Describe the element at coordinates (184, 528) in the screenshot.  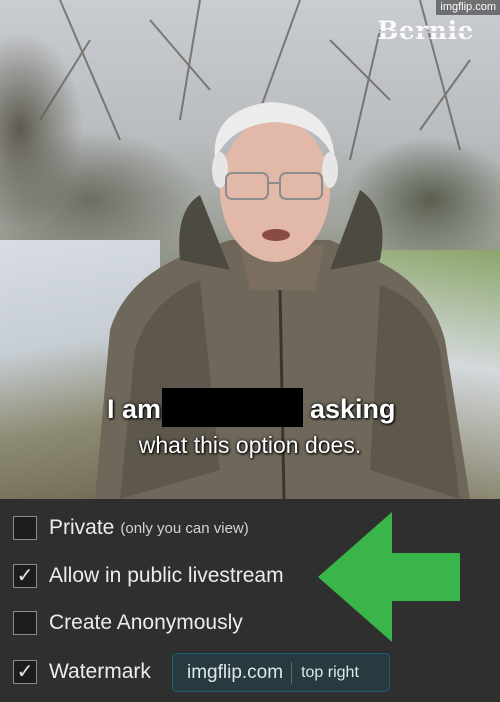
I see `private-sublabel: (only you can view)` at that location.